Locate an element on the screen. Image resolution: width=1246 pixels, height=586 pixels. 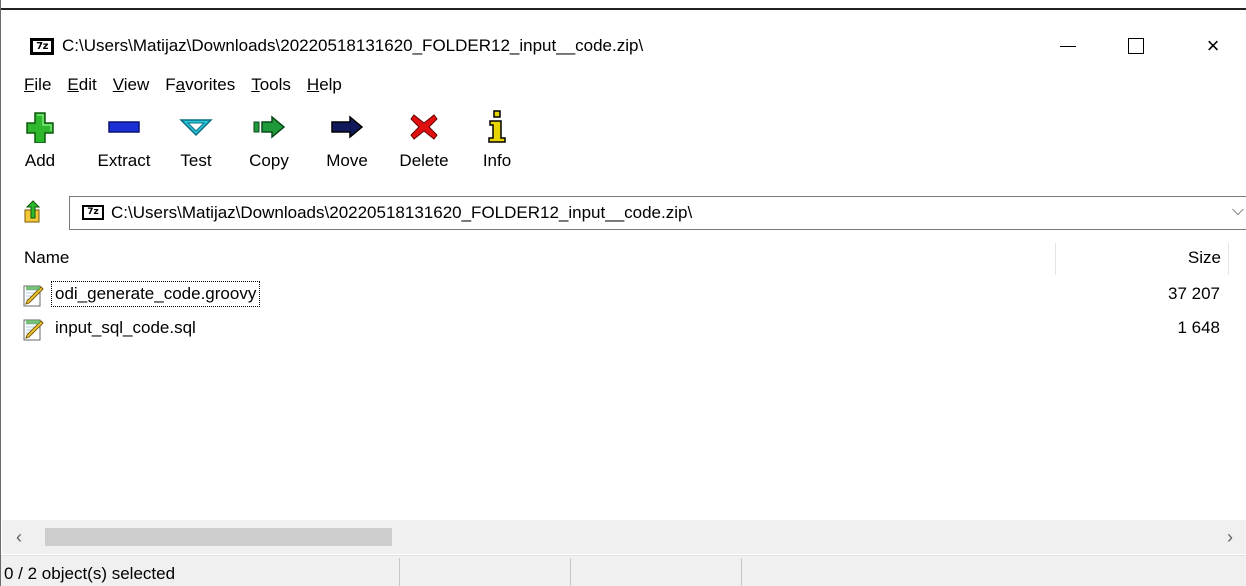
scrollbar-thumb is located at coordinates (218, 537).